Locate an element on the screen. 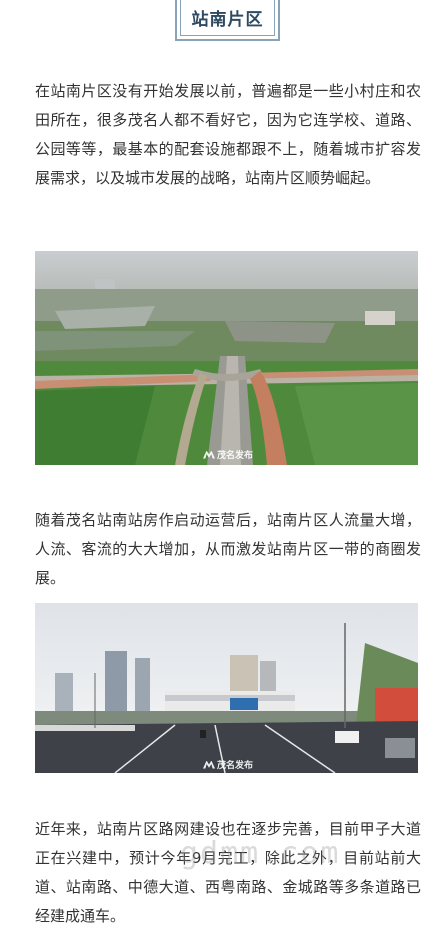 The width and height of the screenshot is (447, 932). section-title-box: 站南片区 is located at coordinates (227, 20).